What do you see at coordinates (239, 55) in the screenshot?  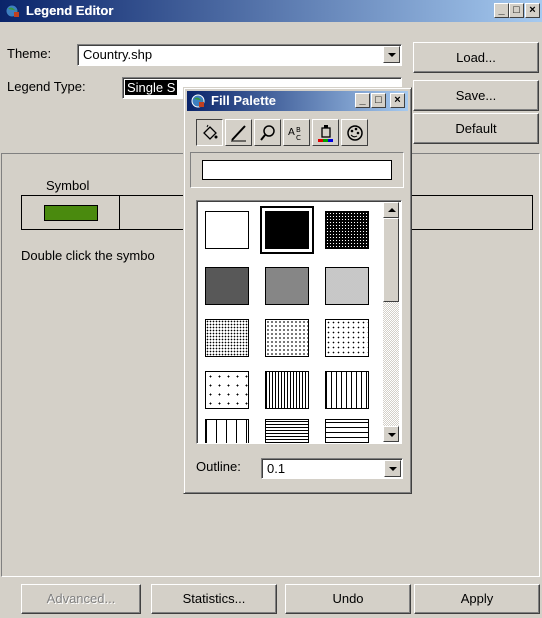 I see `theme-dropdown: Country.shp` at bounding box center [239, 55].